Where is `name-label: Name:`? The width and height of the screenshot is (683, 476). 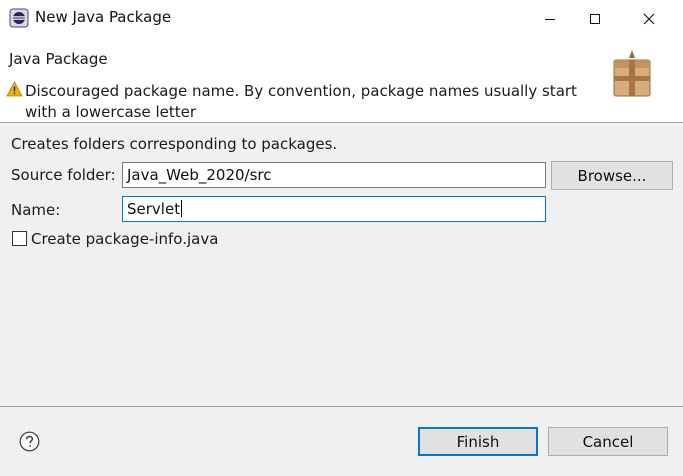
name-label: Name: is located at coordinates (36, 210).